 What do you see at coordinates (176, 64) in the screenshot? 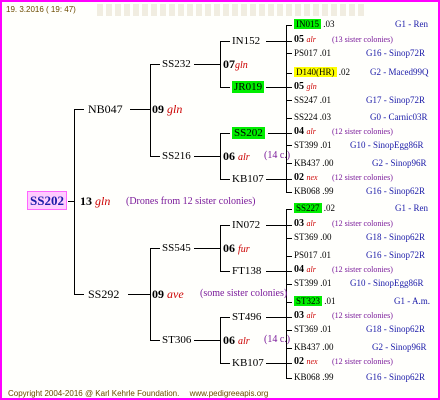
I see `g2-id-0: SS232` at bounding box center [176, 64].